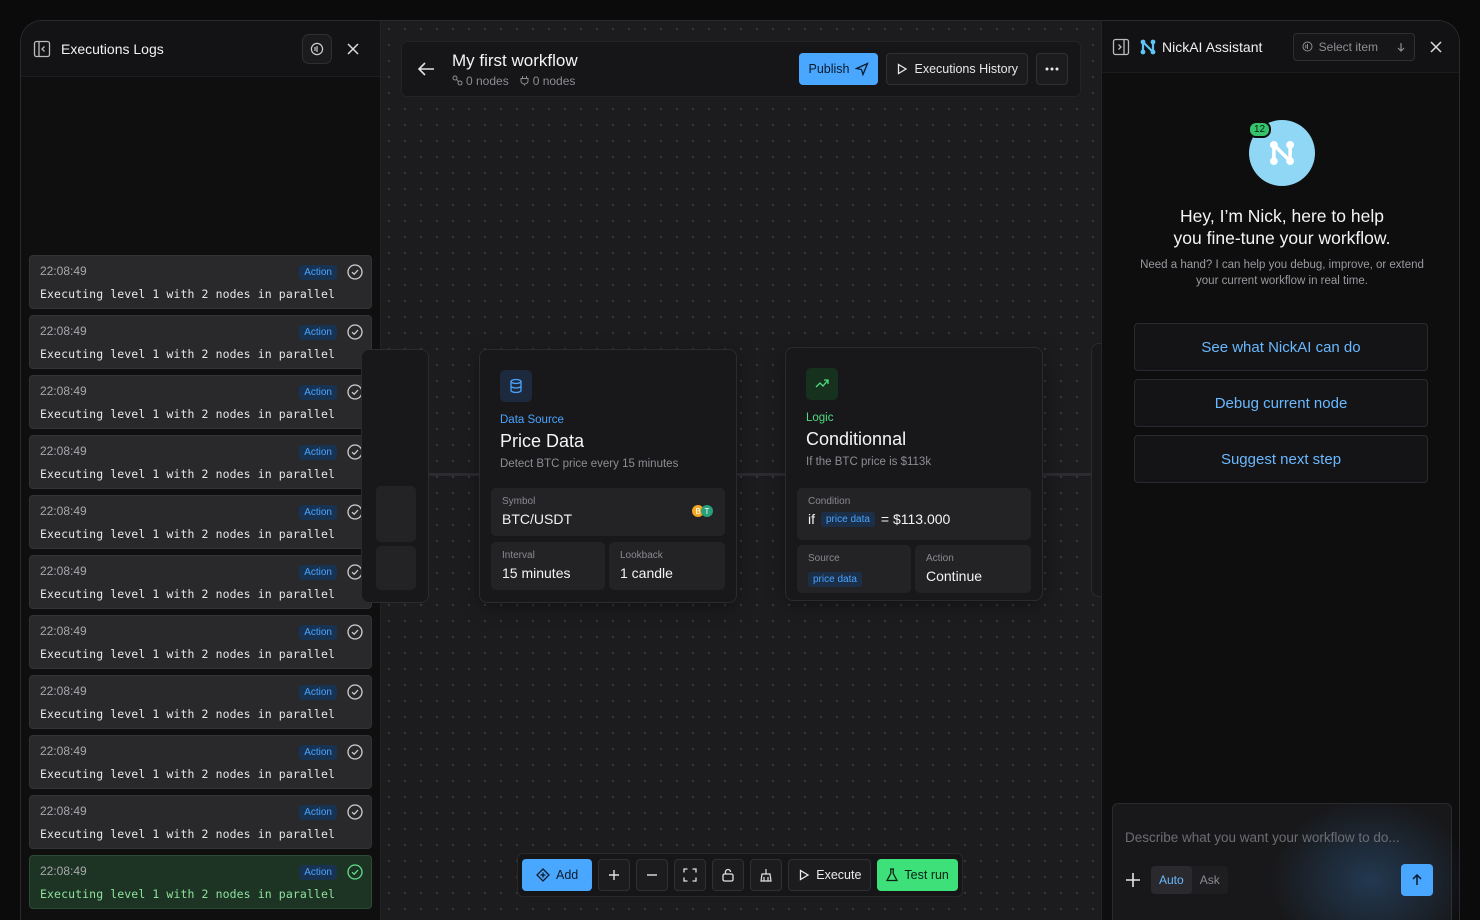 The height and width of the screenshot is (920, 1480). Describe the element at coordinates (1052, 69) in the screenshot. I see `more-options-button` at that location.